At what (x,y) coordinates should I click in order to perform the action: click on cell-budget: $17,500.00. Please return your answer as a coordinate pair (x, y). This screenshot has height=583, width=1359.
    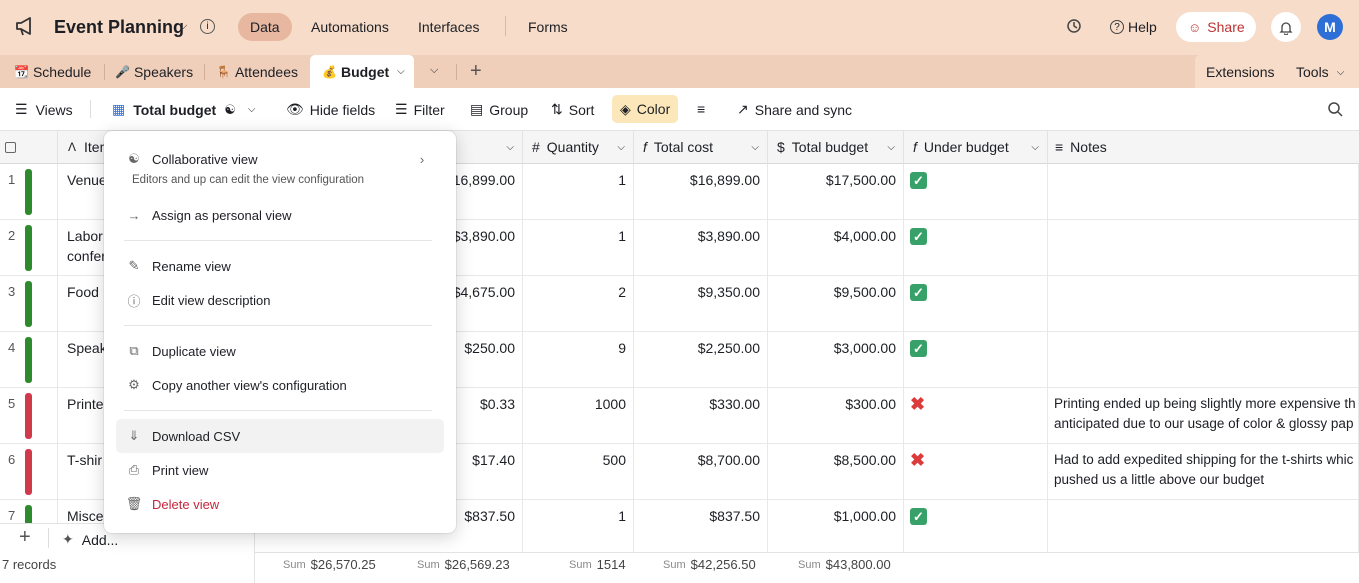
    Looking at the image, I should click on (836, 192).